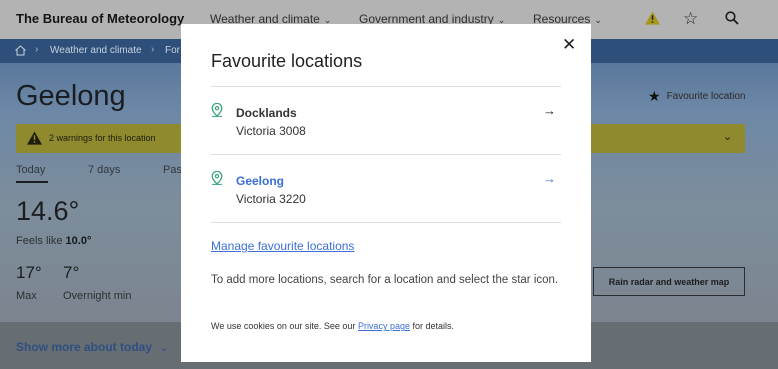 The height and width of the screenshot is (369, 778). What do you see at coordinates (569, 45) in the screenshot?
I see `close-icon: ✕` at bounding box center [569, 45].